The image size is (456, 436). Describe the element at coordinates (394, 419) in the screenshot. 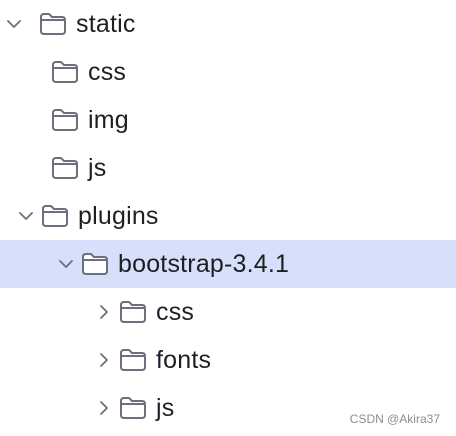

I see `watermark: CSDN @Akira37` at that location.